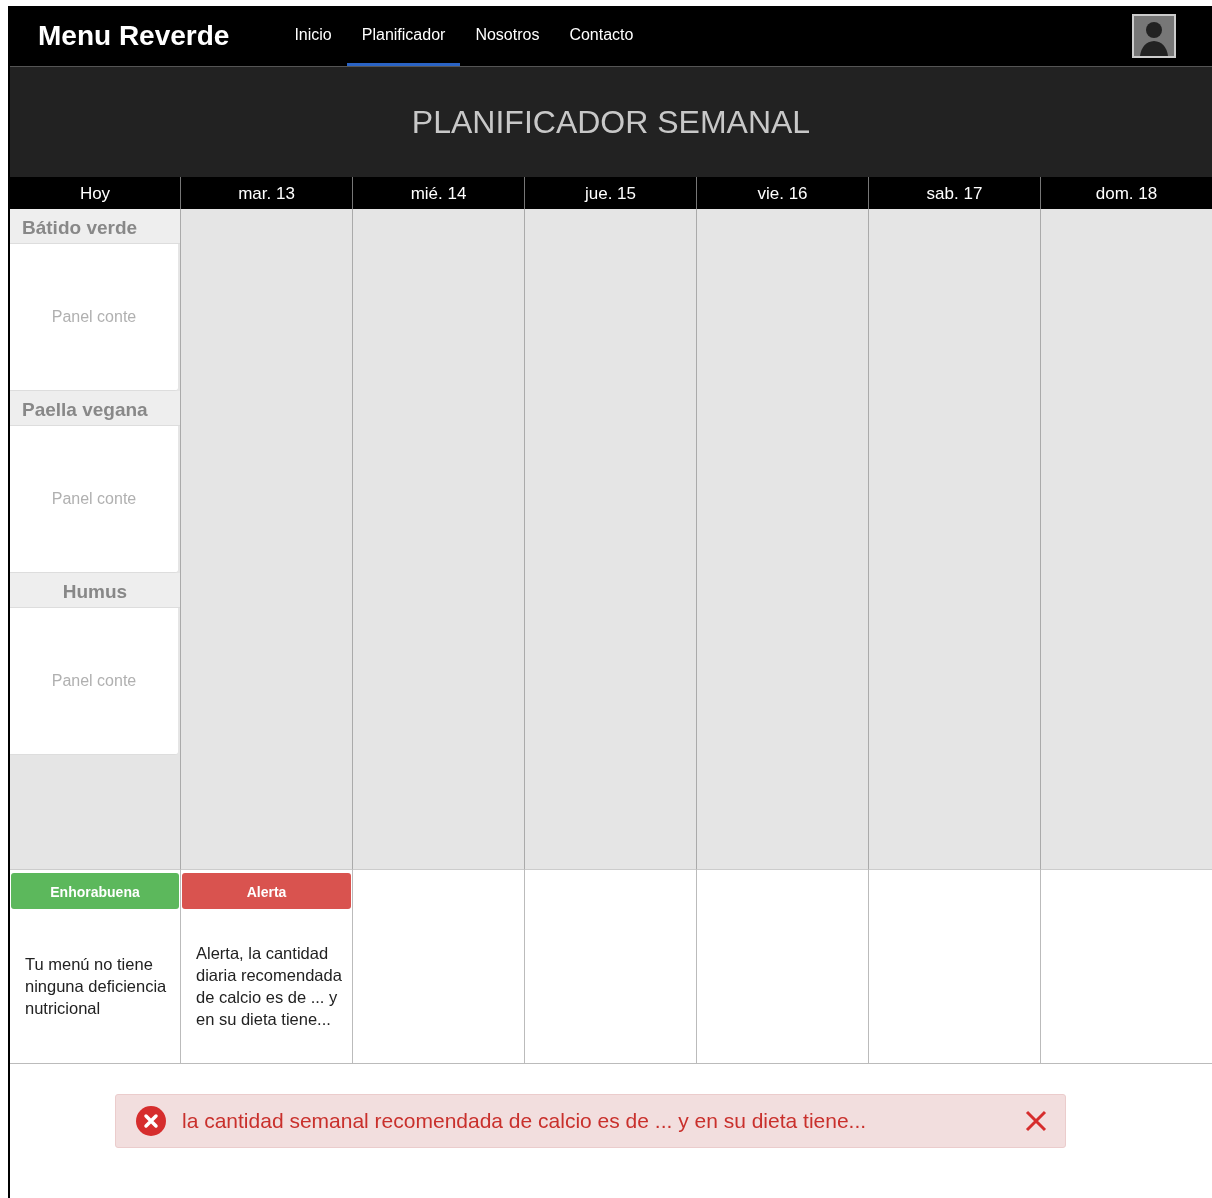 This screenshot has height=1198, width=1212. I want to click on page-title: PLANIFICADOR SEMANAL, so click(611, 122).